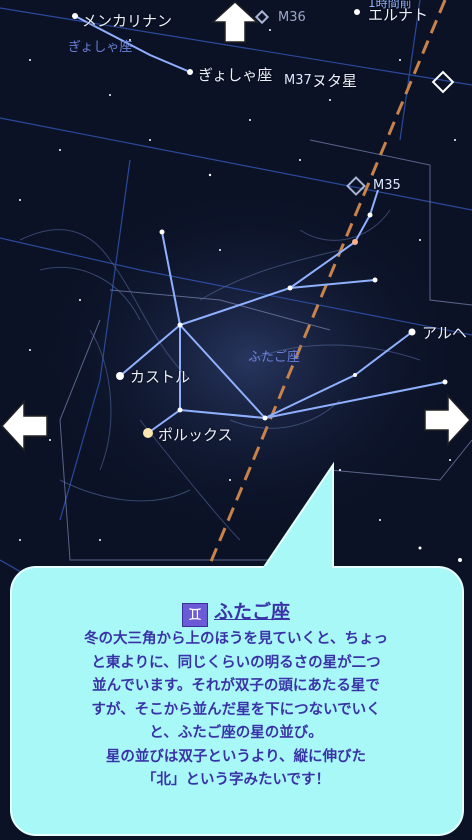  I want to click on star-label-elnath: エルナト, so click(398, 14).